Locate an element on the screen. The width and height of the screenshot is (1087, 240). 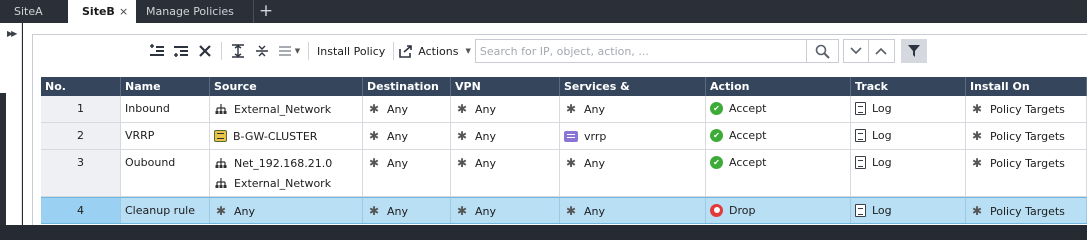
search-icon is located at coordinates (821, 51).